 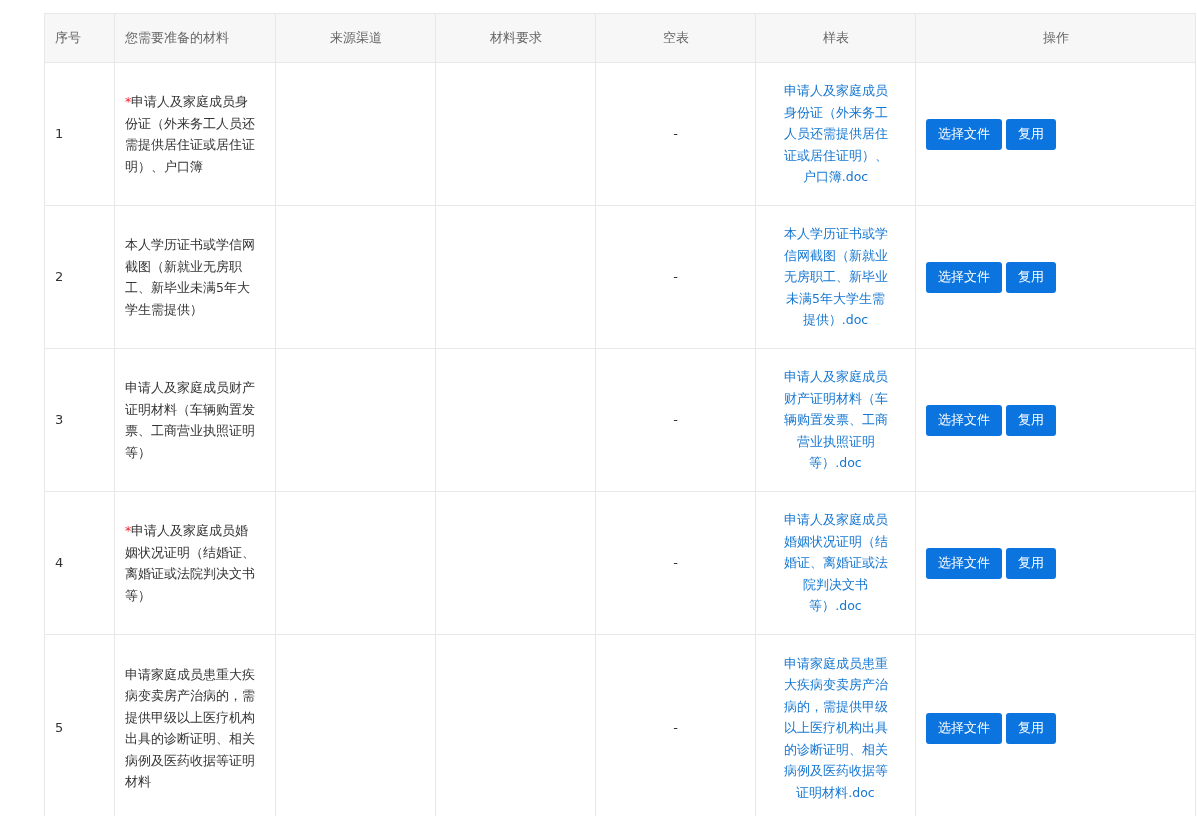 I want to click on material-name: *申请人及家庭成员身份证（外来务工人员还需提供居住证或居住证明）、户口簿, so click(x=190, y=134).